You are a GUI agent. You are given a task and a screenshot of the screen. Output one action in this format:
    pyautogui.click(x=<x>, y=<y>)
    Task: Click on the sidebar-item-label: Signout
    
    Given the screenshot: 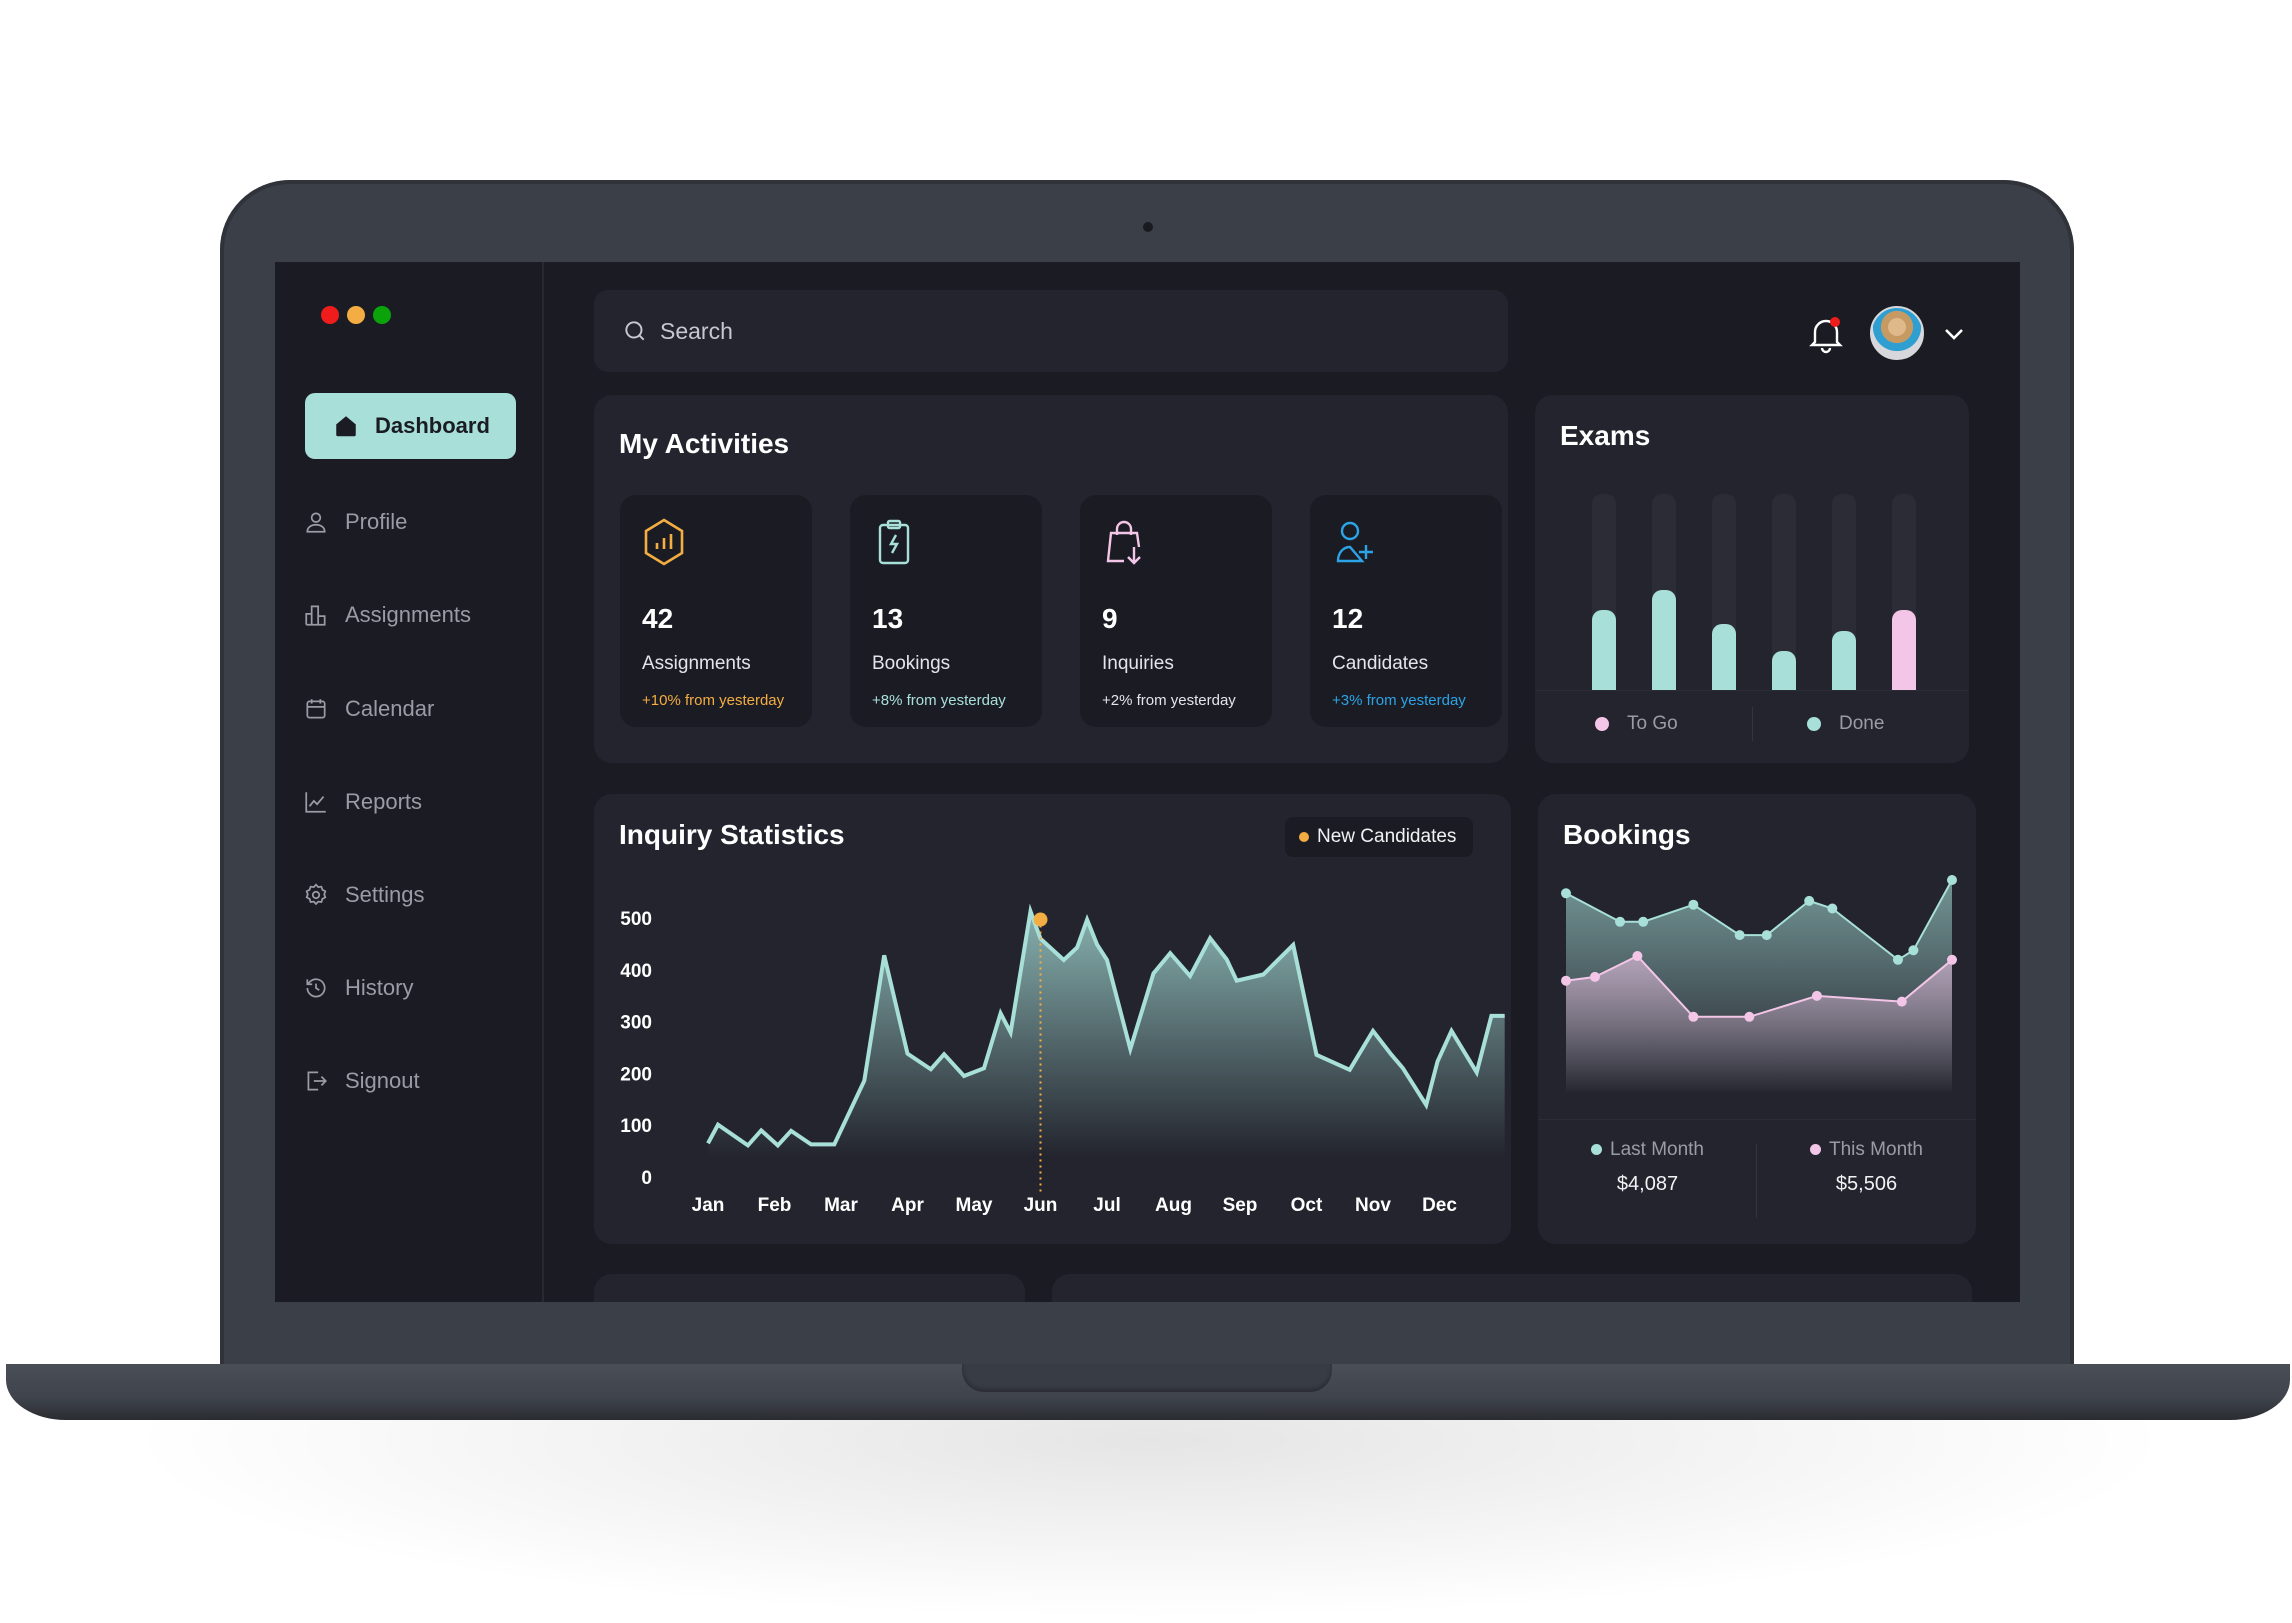 What is the action you would take?
    pyautogui.click(x=382, y=1080)
    